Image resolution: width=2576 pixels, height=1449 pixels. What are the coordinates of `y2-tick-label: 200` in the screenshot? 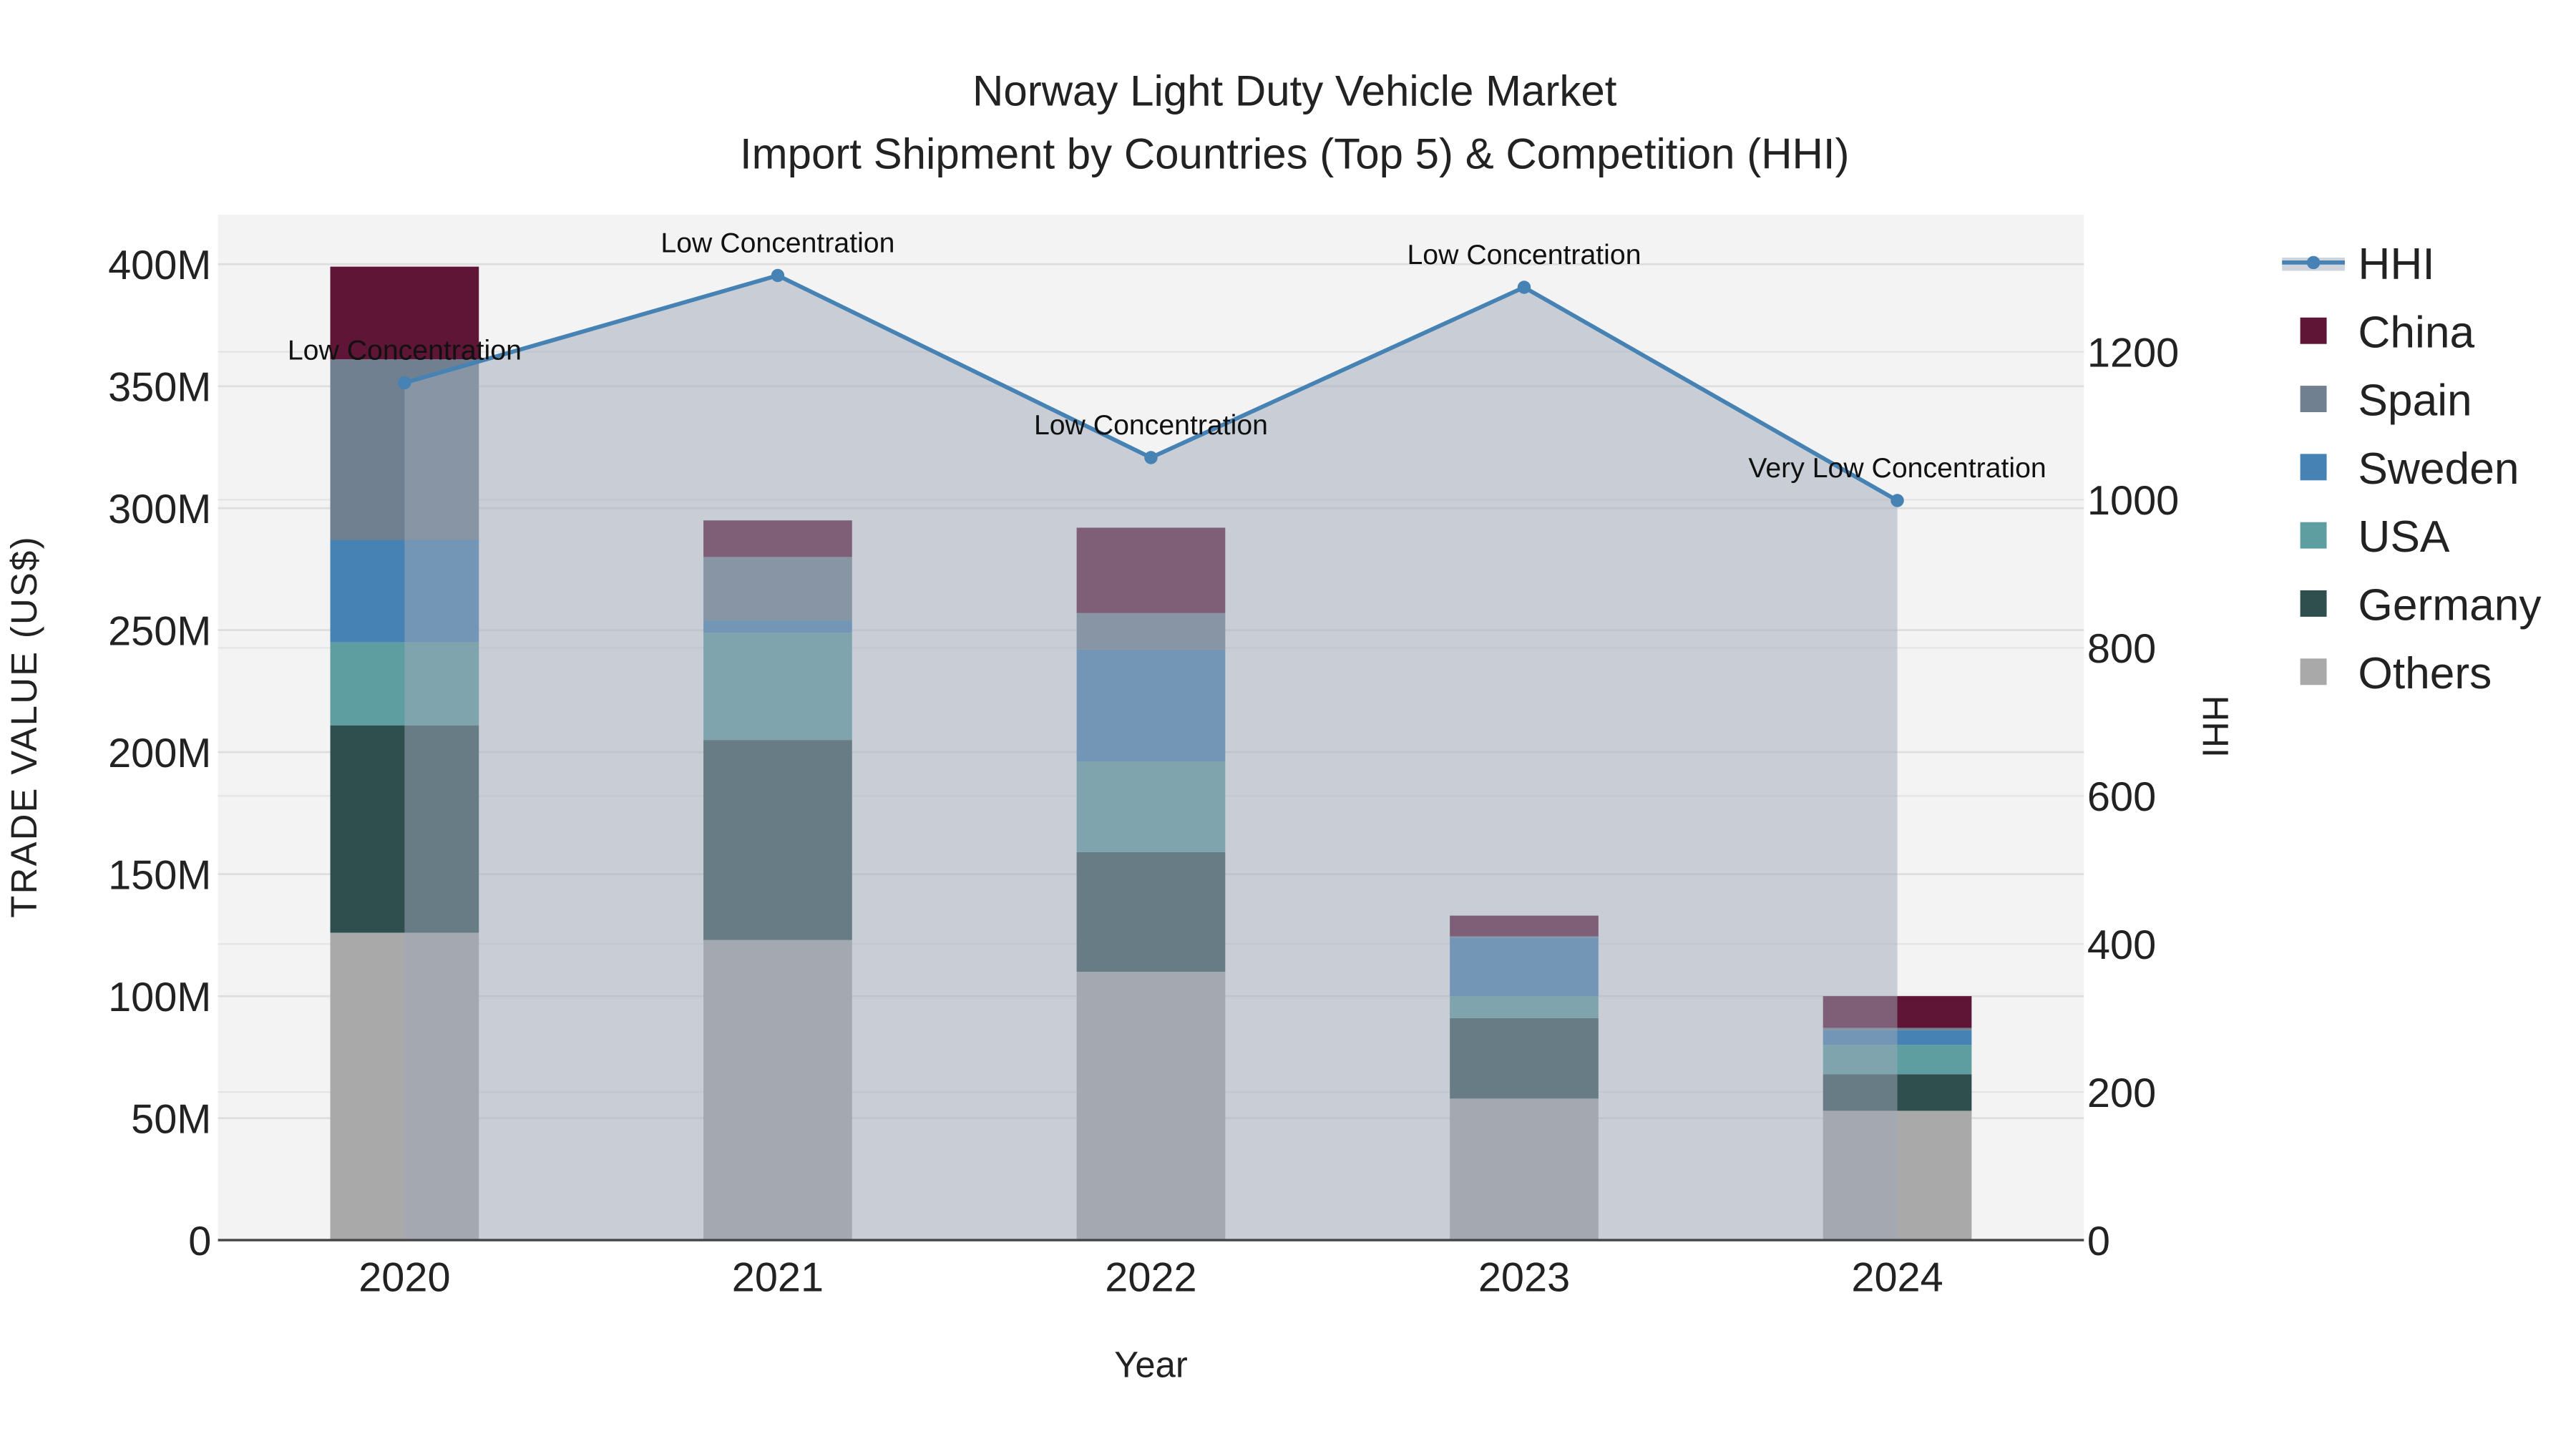 It's located at (2121, 1093).